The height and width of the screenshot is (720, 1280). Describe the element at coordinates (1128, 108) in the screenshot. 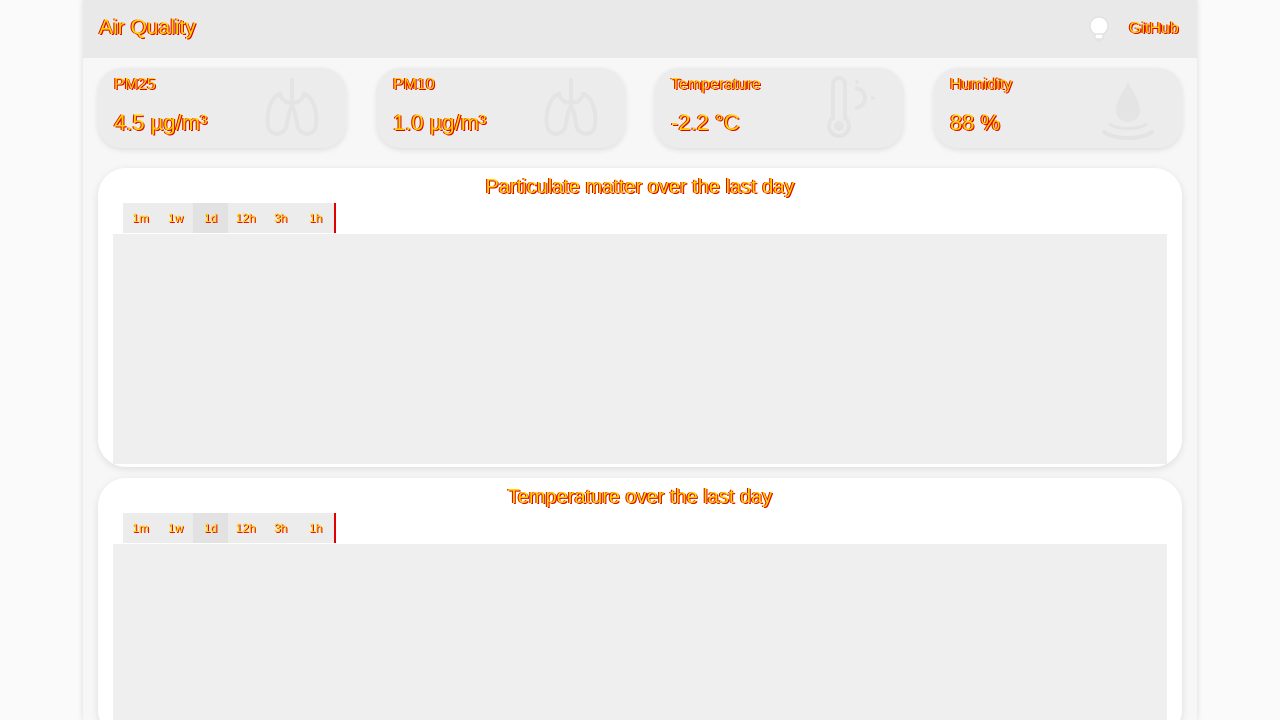

I see `water-drop-icon` at that location.